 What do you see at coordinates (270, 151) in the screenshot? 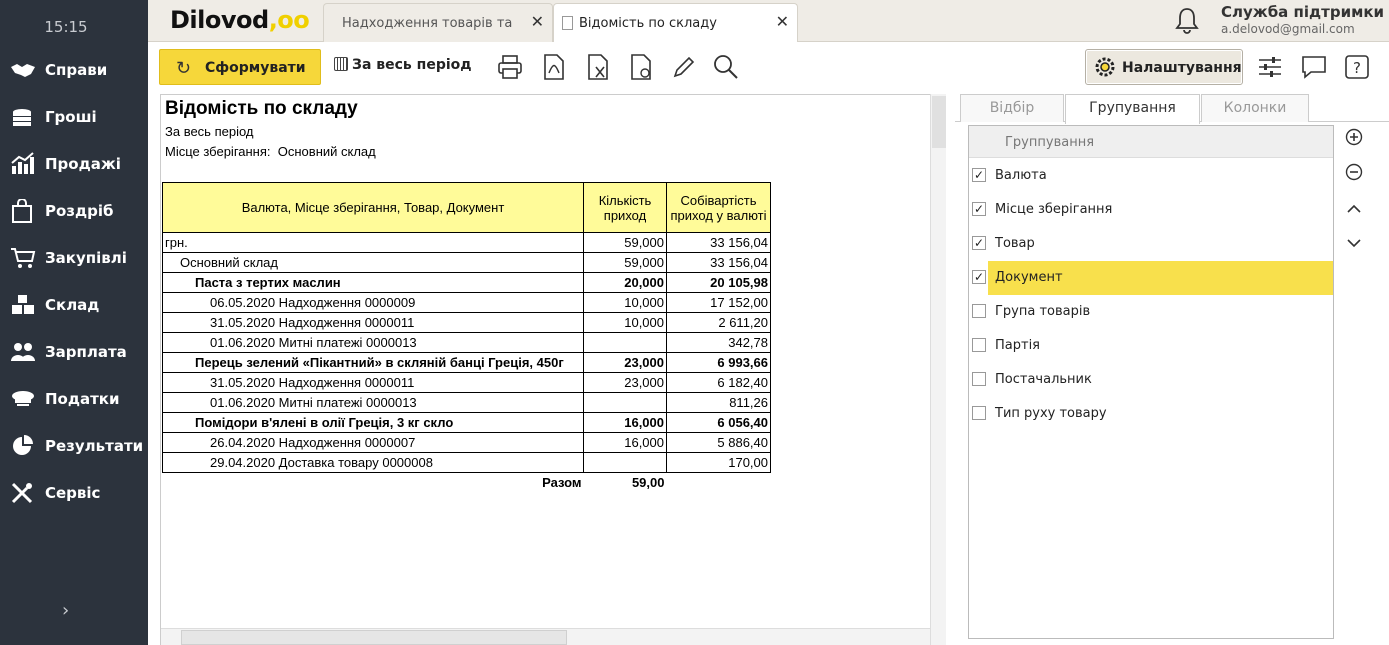
I see `report-storage: Місце зберігання: Основний склад` at bounding box center [270, 151].